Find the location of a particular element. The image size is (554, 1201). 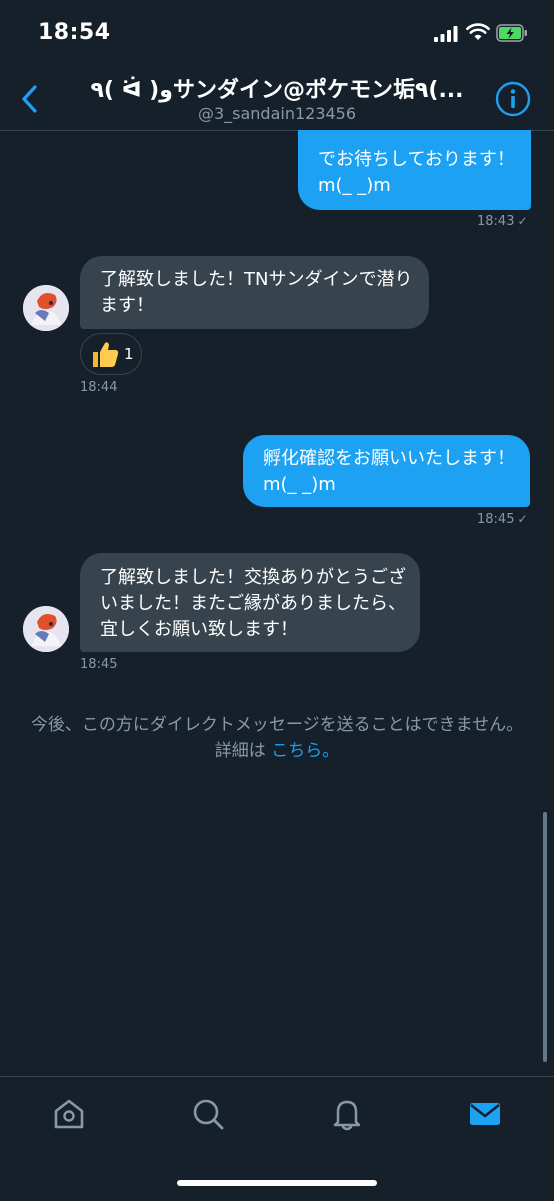

user-handle: @3_sandain123456 is located at coordinates (277, 113).